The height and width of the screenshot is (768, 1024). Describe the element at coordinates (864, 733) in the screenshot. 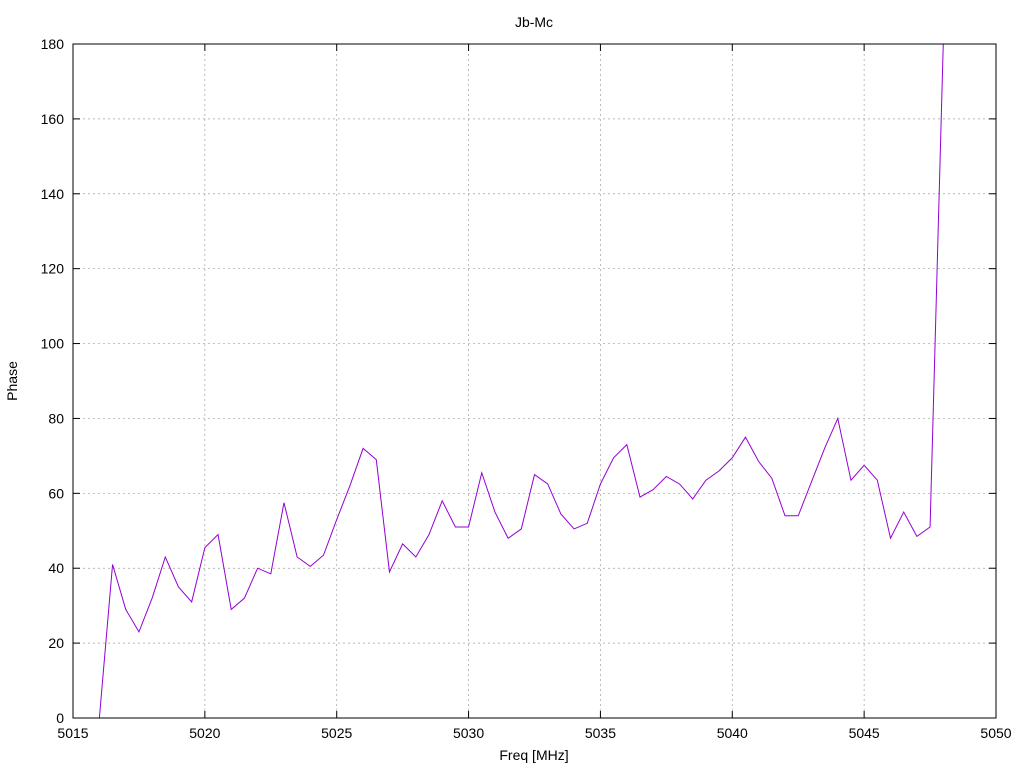

I see `x-tick-label: 5045` at that location.